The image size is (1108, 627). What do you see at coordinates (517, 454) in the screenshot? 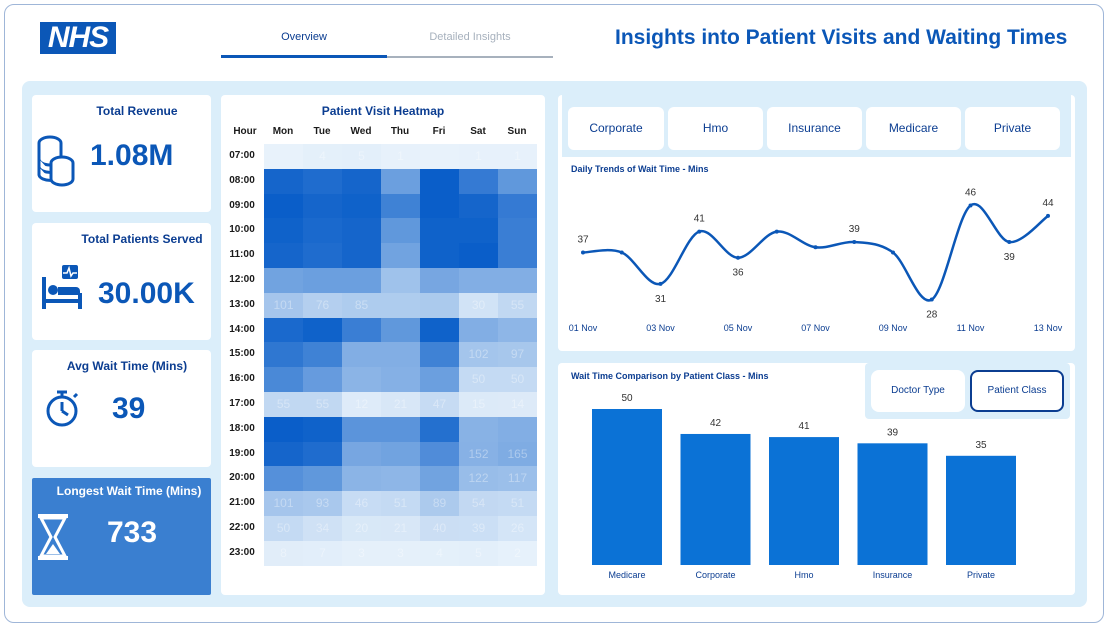
I see `heatmap-cell: 165` at bounding box center [517, 454].